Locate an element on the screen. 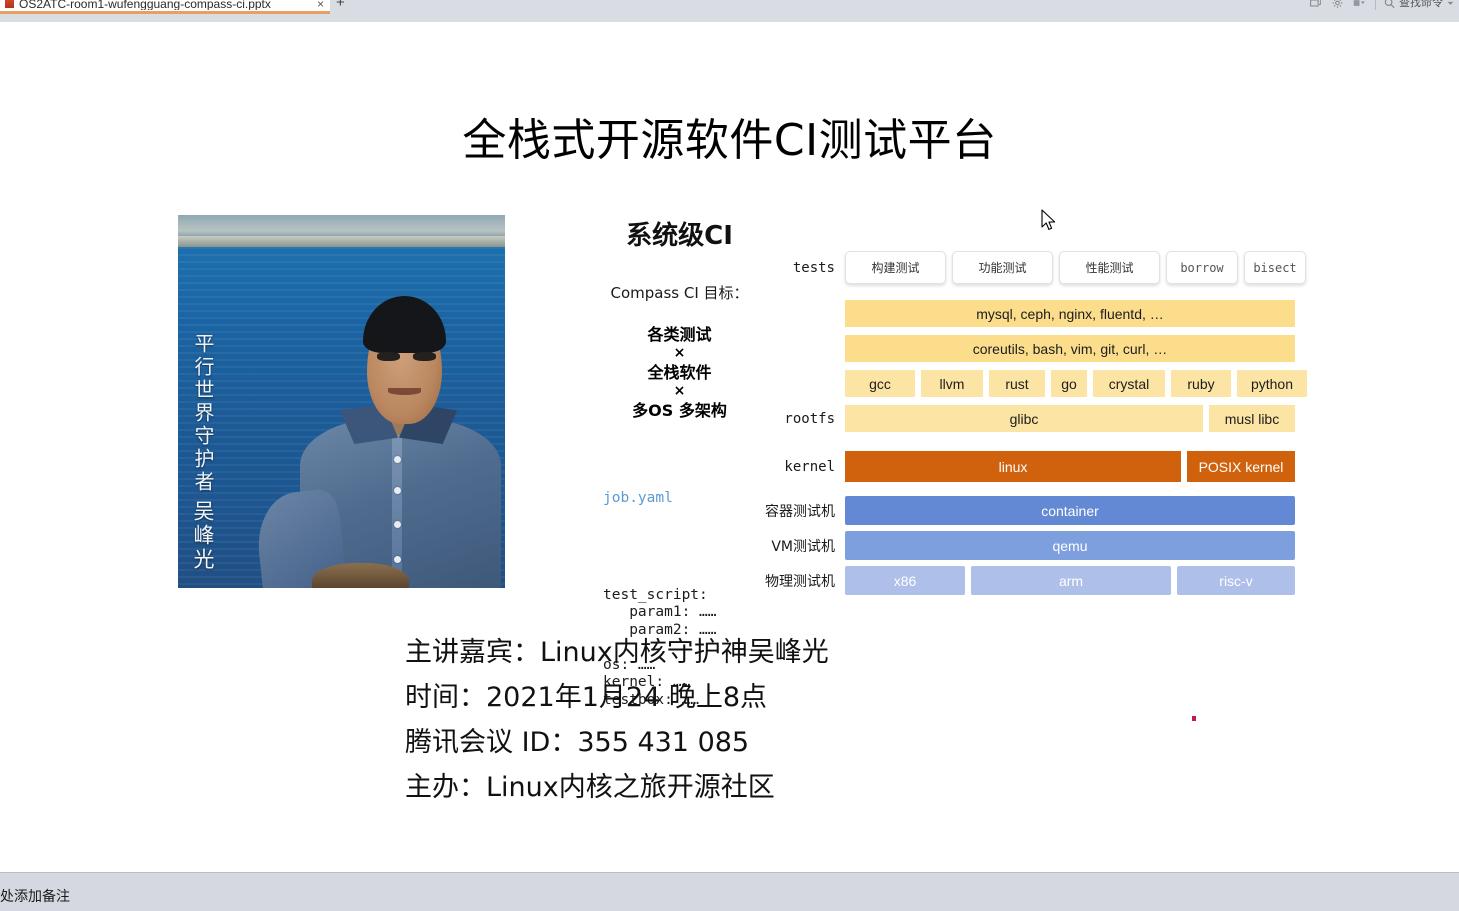 Image resolution: width=1459 pixels, height=911 pixels. stack-bar: POSIX kernel is located at coordinates (1241, 466).